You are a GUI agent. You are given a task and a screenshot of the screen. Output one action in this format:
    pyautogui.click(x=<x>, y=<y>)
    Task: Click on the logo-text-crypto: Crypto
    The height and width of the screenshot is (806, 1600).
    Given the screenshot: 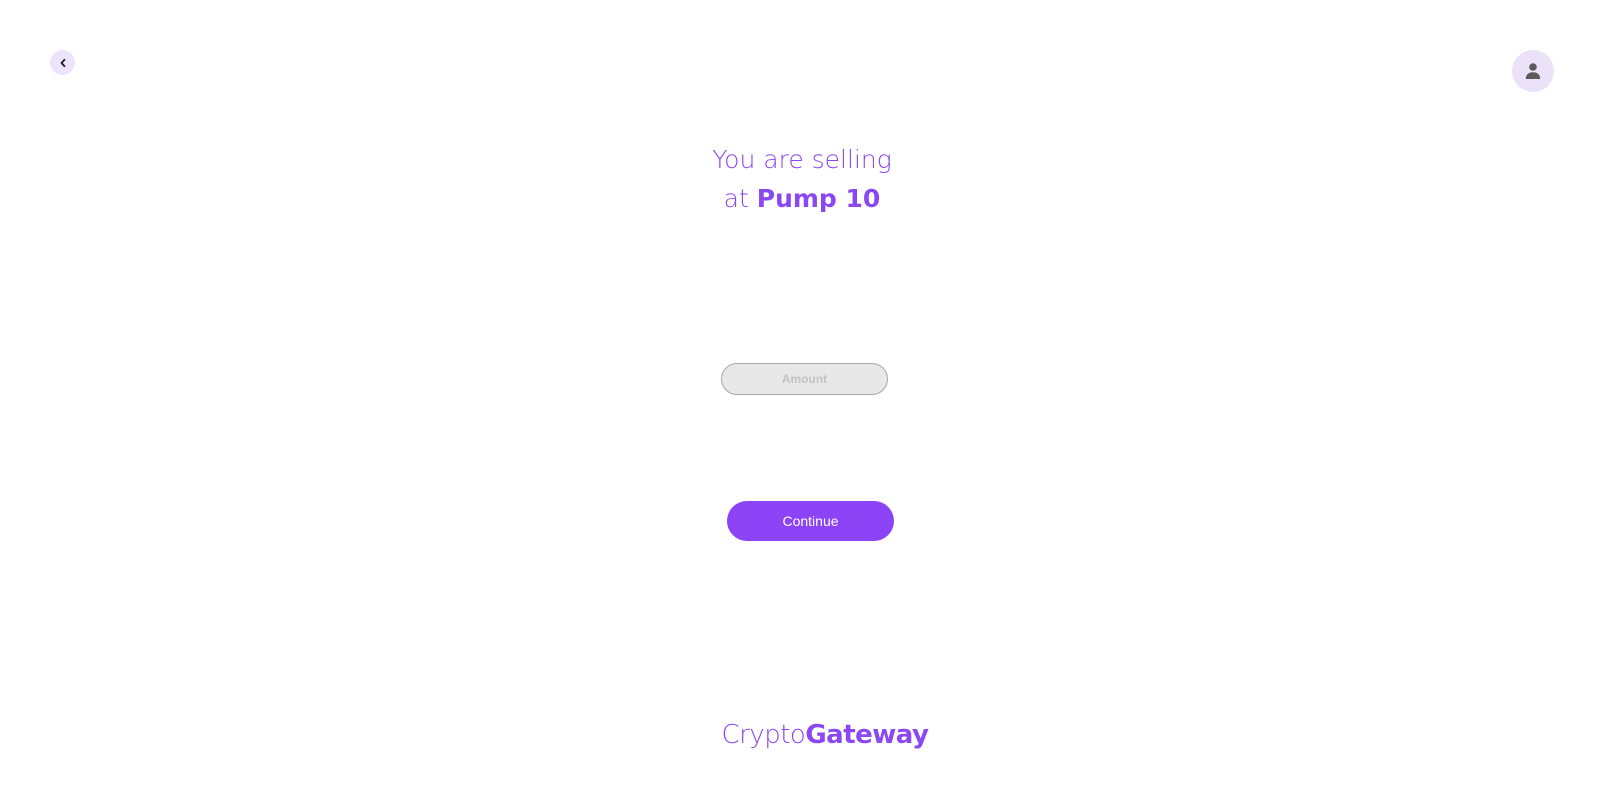 What is the action you would take?
    pyautogui.click(x=763, y=735)
    